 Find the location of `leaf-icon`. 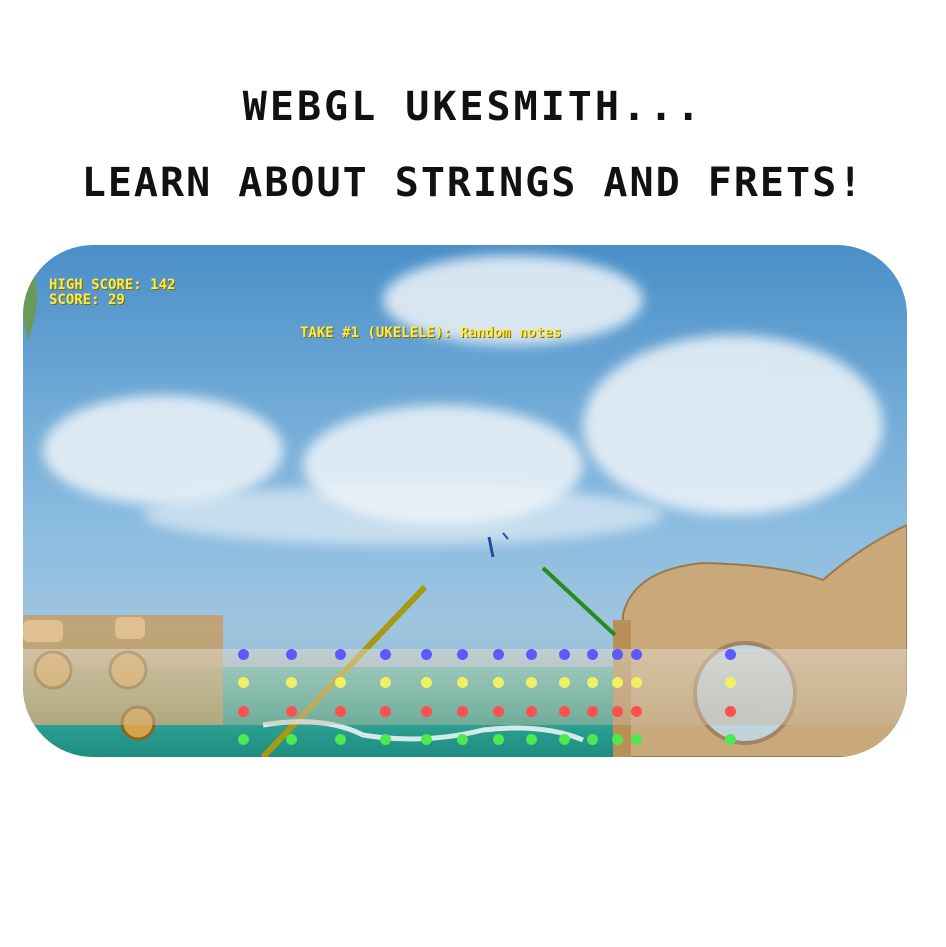

leaf-icon is located at coordinates (30, 297).